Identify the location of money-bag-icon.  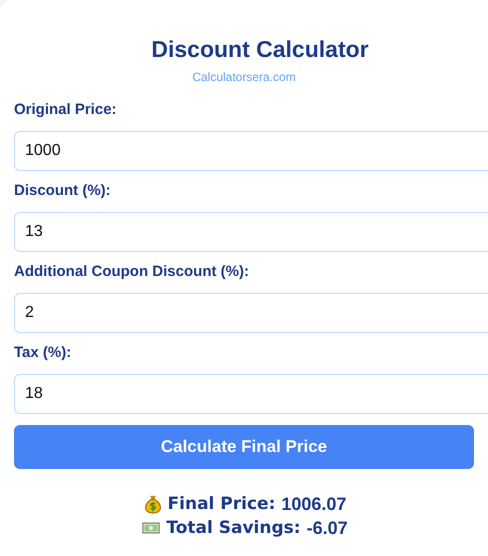
(153, 504).